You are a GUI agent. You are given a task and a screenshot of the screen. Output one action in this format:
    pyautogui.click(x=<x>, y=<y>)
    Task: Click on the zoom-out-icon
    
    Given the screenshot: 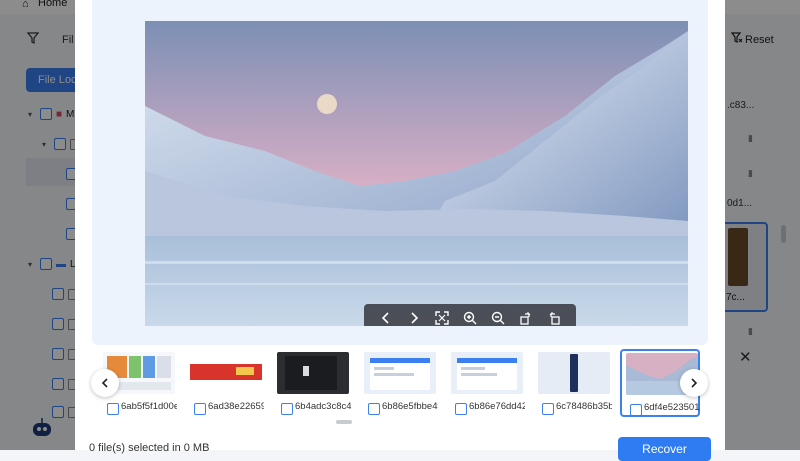 What is the action you would take?
    pyautogui.click(x=498, y=317)
    